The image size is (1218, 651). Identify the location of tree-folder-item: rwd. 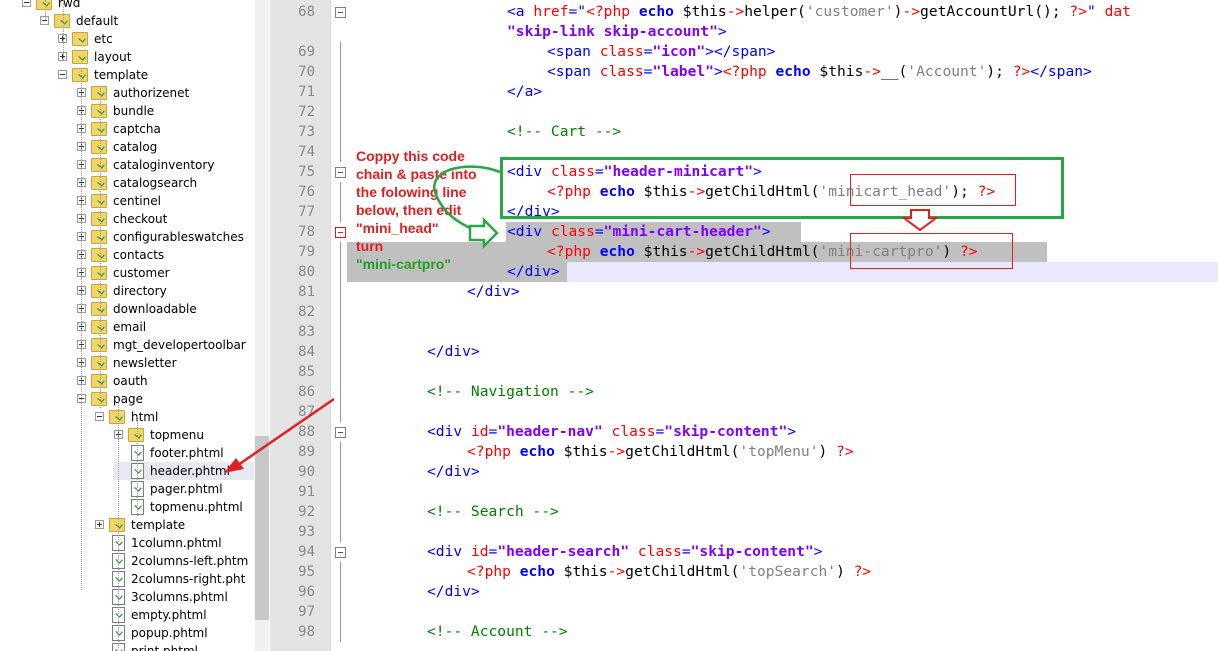
(138, 6).